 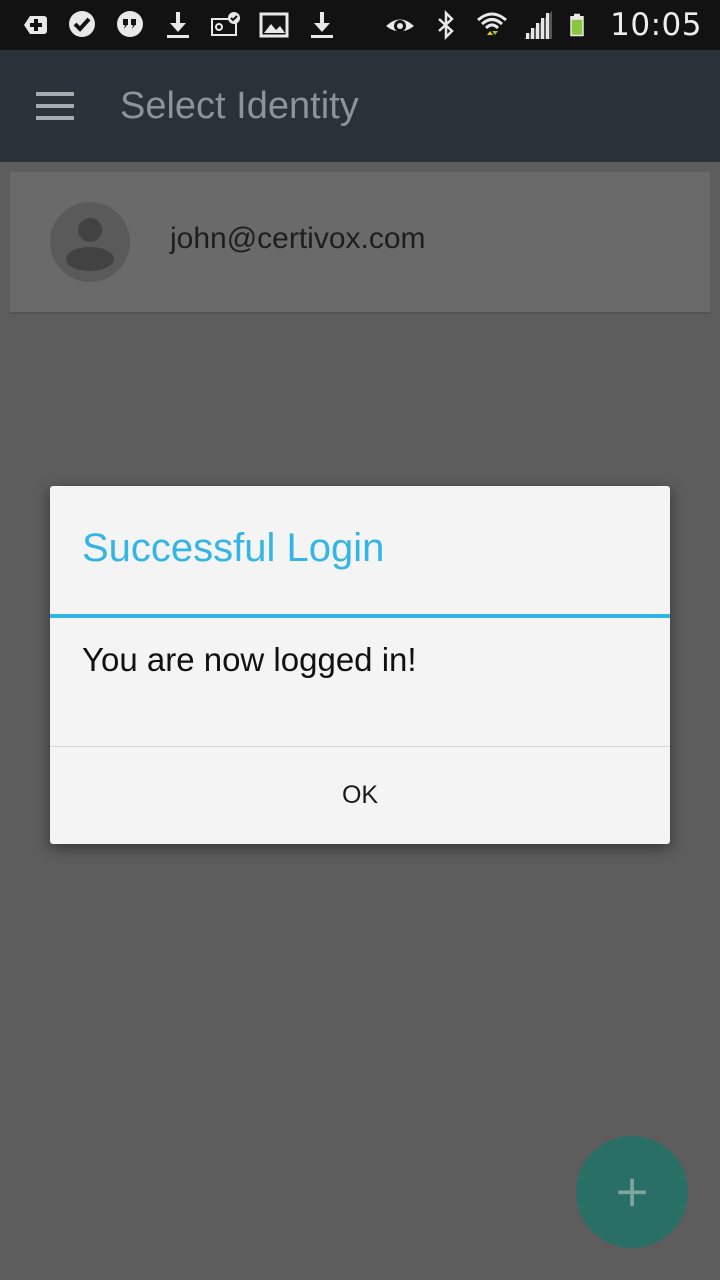 What do you see at coordinates (225, 24) in the screenshot?
I see `voicemail-icon` at bounding box center [225, 24].